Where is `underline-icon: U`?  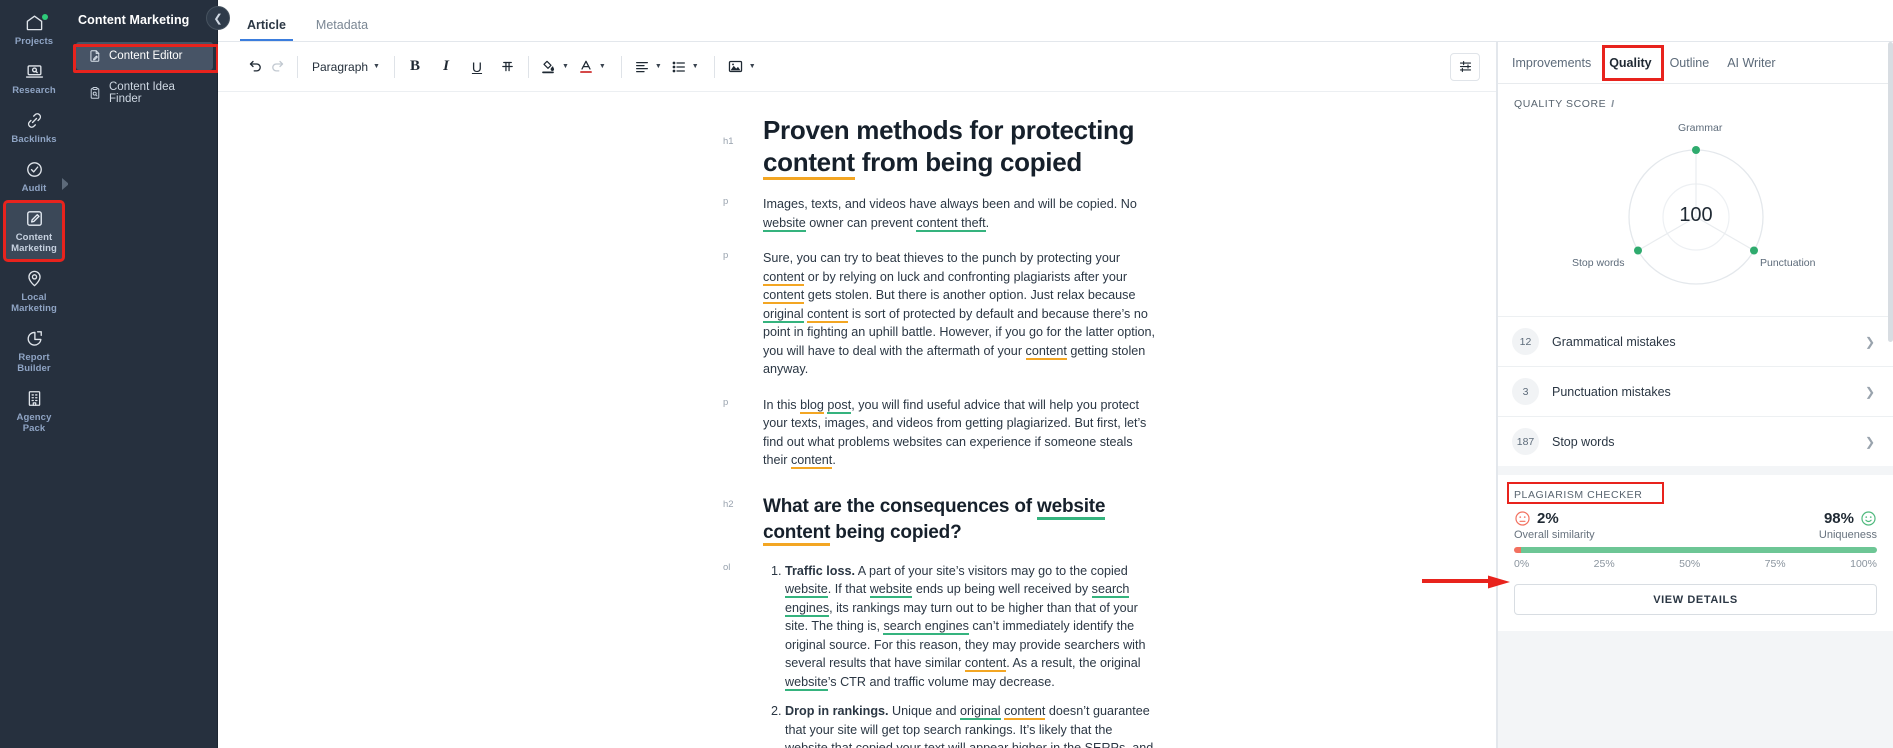
underline-icon: U is located at coordinates (477, 66).